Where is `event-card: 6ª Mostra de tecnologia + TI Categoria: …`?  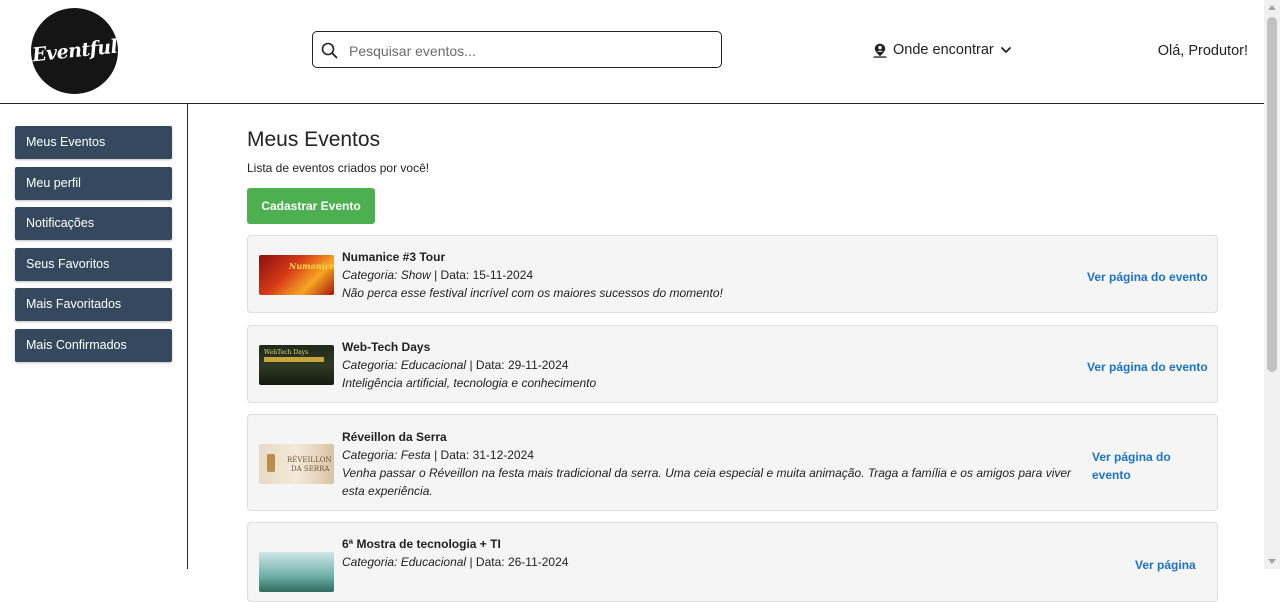 event-card: 6ª Mostra de tecnologia + TI Categoria: … is located at coordinates (732, 562).